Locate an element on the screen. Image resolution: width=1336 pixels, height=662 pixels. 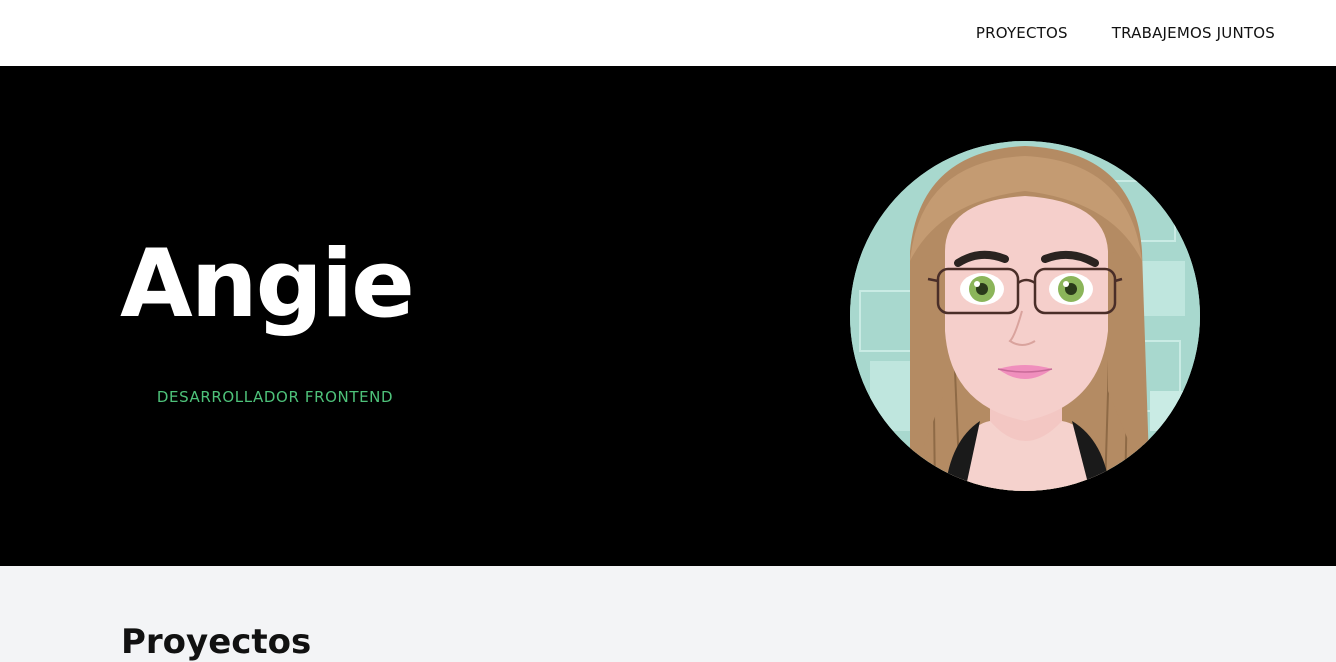
avatar-illustration-icon is located at coordinates (1025, 316).